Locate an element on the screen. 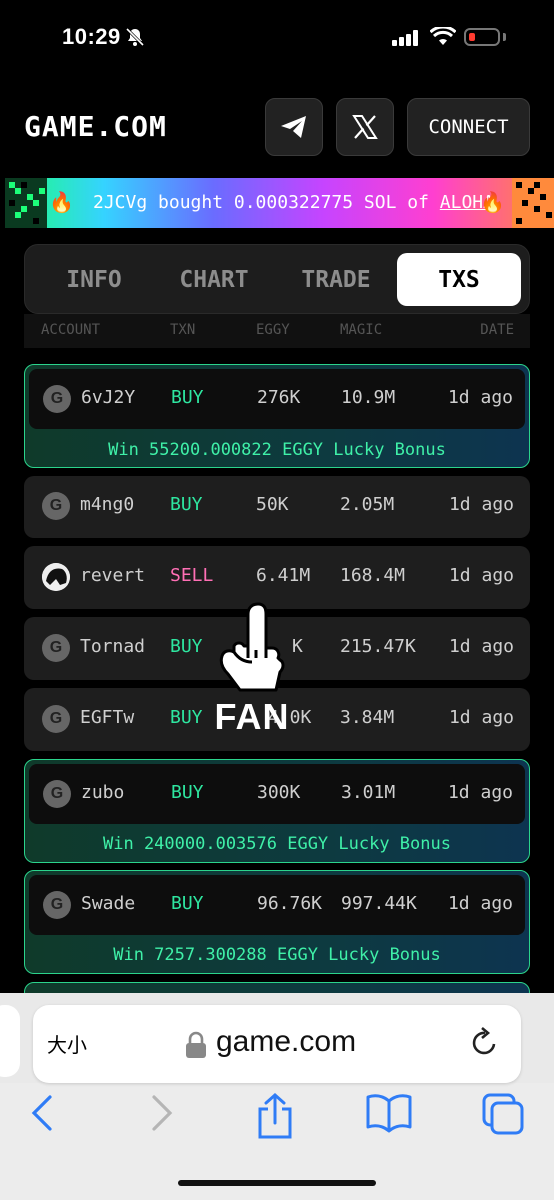 The width and height of the screenshot is (554, 1200). x-logo-icon is located at coordinates (365, 127).